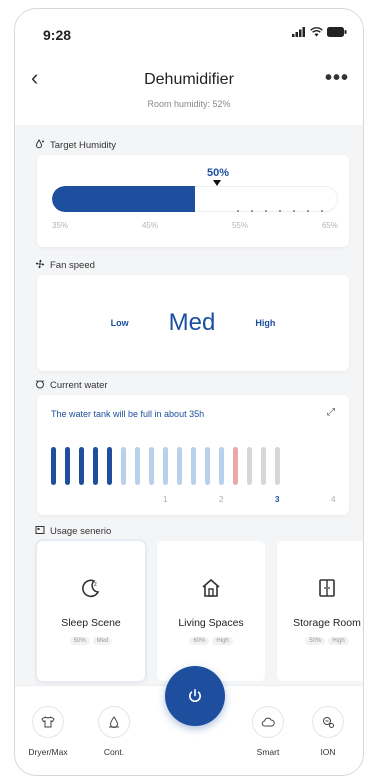  I want to click on moon-icon: z, so click(91, 591).